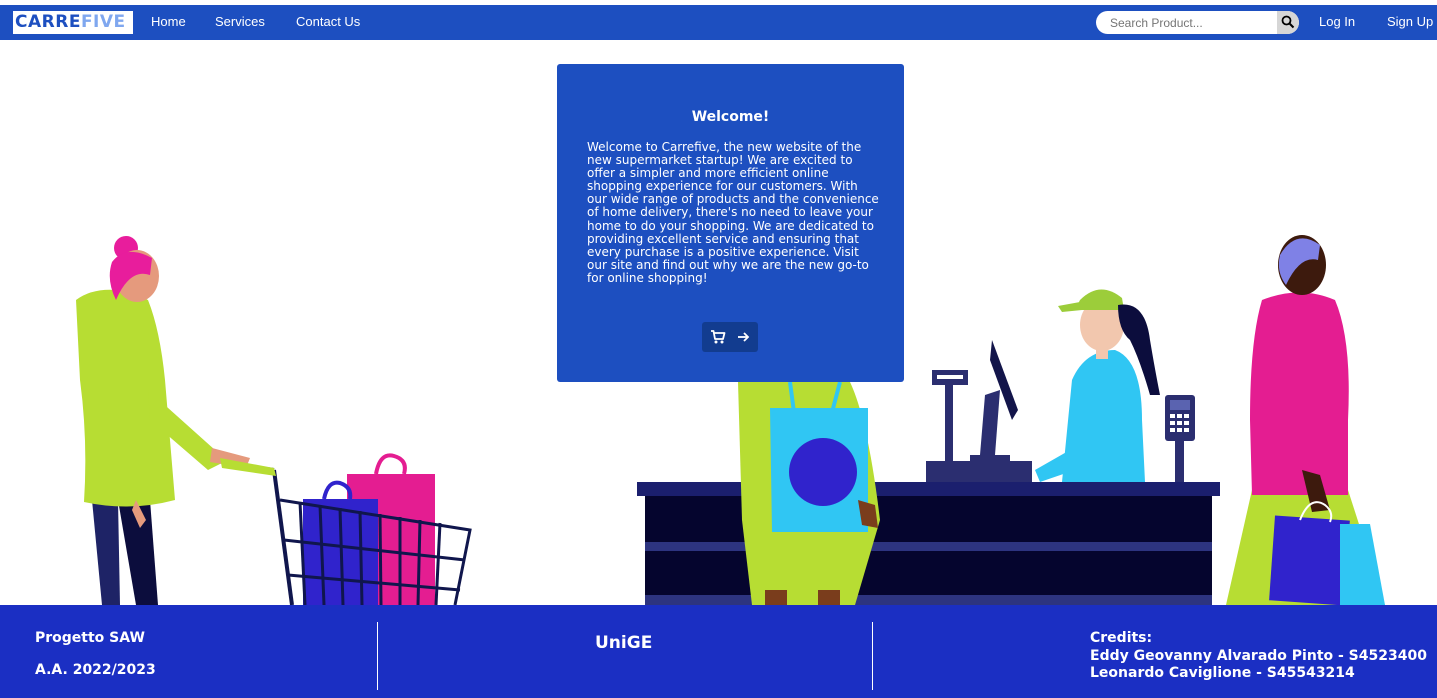  What do you see at coordinates (1121, 638) in the screenshot?
I see `footer-credits-title: Credits:` at bounding box center [1121, 638].